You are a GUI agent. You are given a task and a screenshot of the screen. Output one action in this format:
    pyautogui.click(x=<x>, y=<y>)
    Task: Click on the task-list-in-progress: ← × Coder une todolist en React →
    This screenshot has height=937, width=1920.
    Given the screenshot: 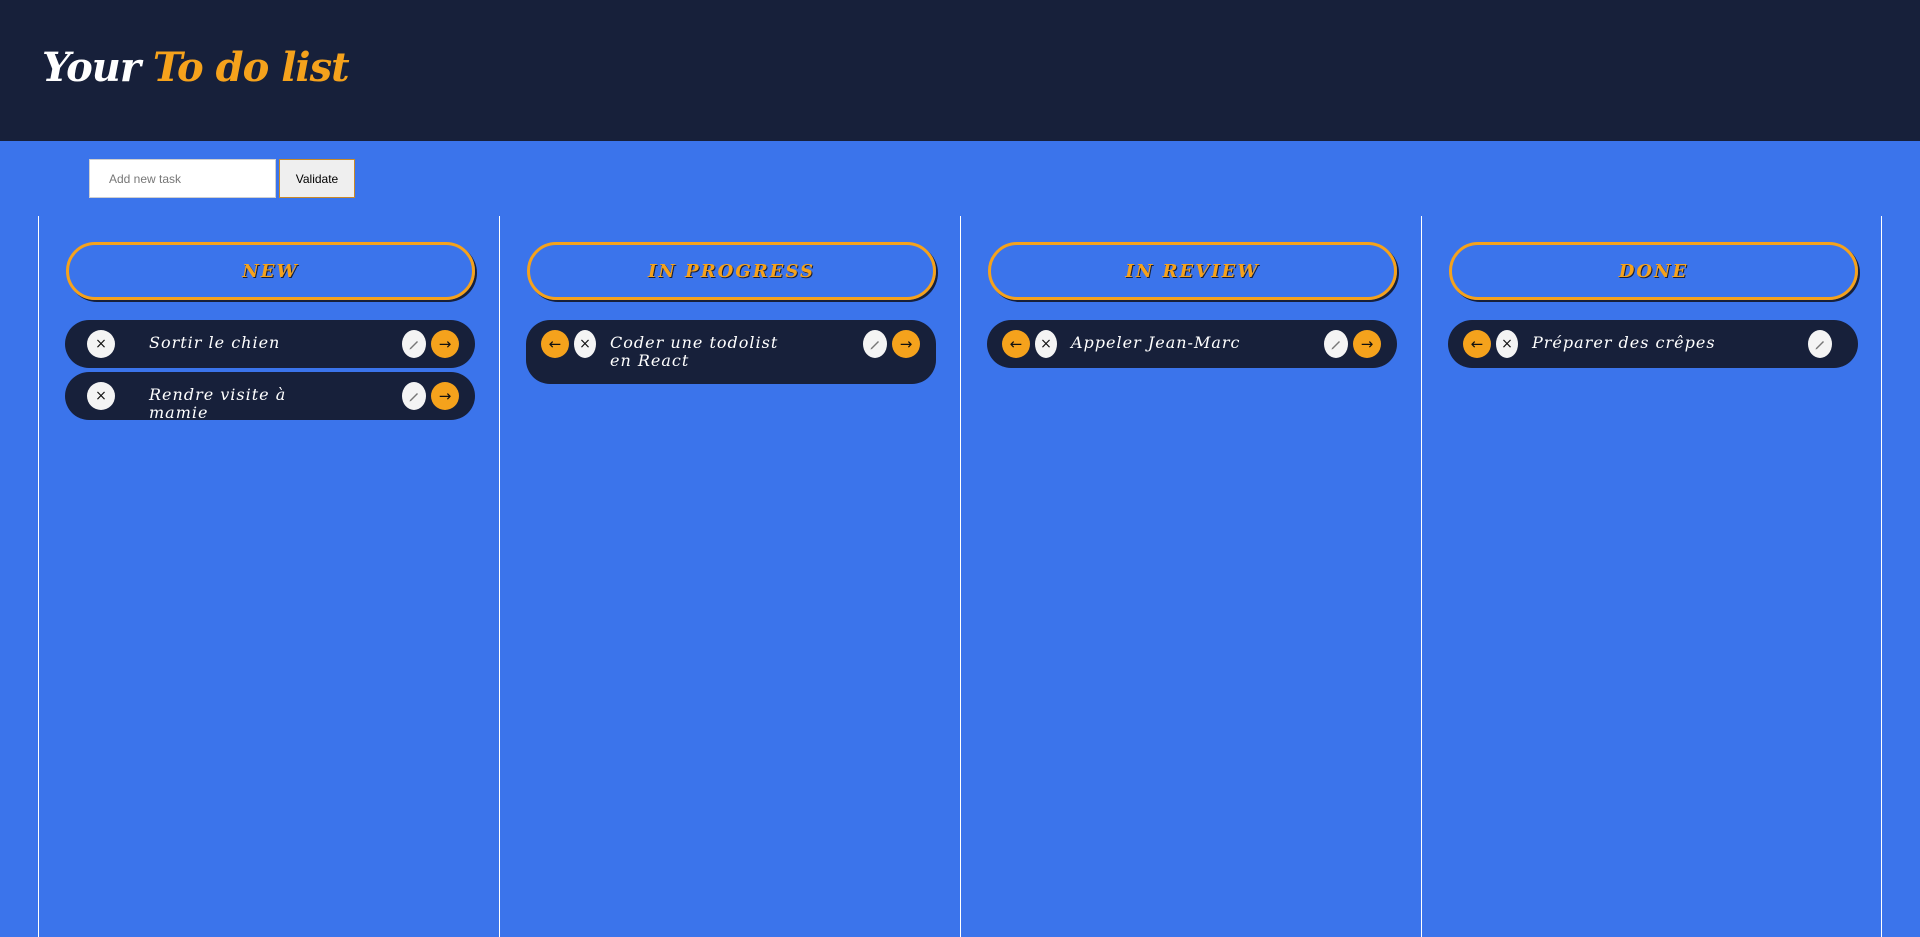 What is the action you would take?
    pyautogui.click(x=731, y=354)
    